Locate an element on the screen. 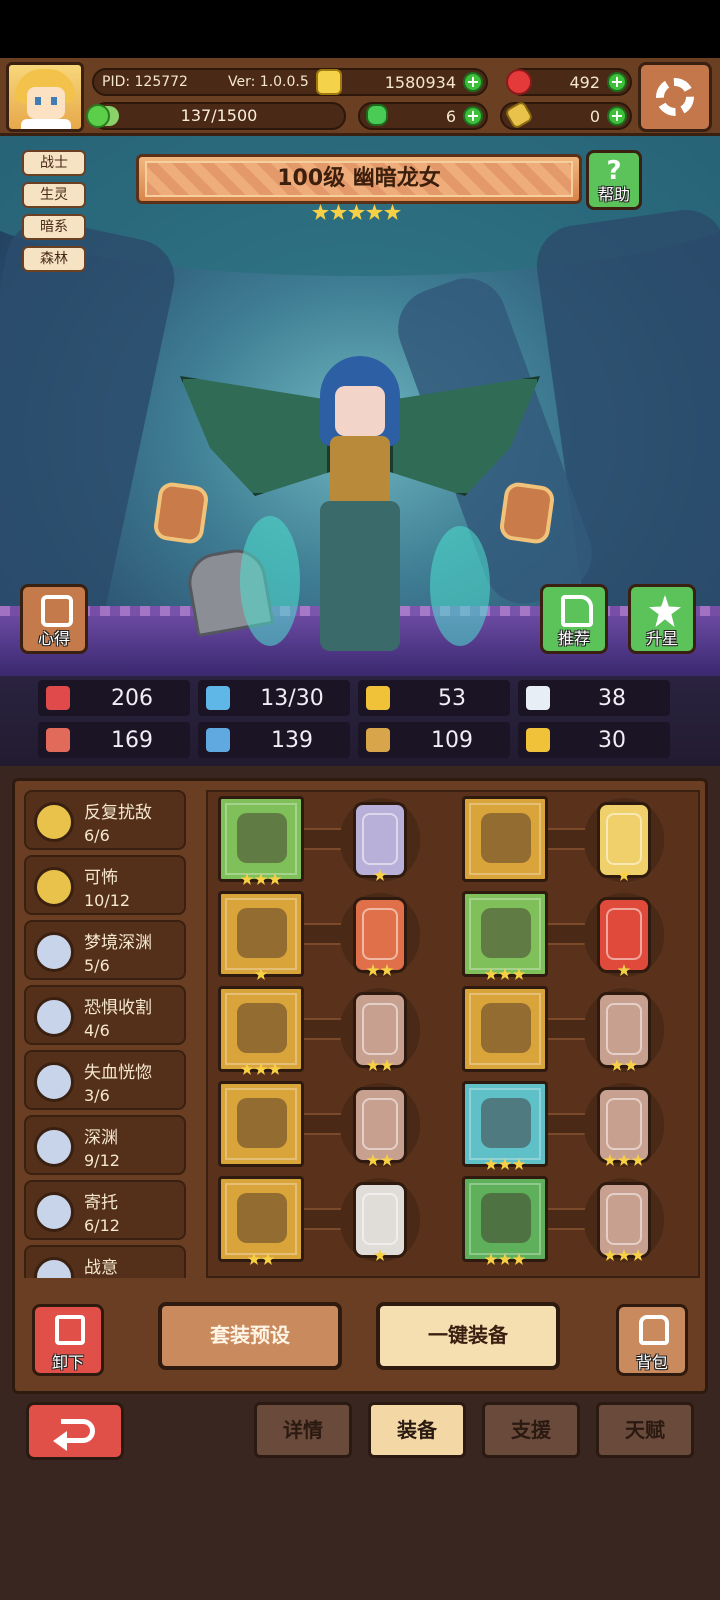 The height and width of the screenshot is (1600, 720). auto-equip-button: 一键装备 is located at coordinates (468, 1336).